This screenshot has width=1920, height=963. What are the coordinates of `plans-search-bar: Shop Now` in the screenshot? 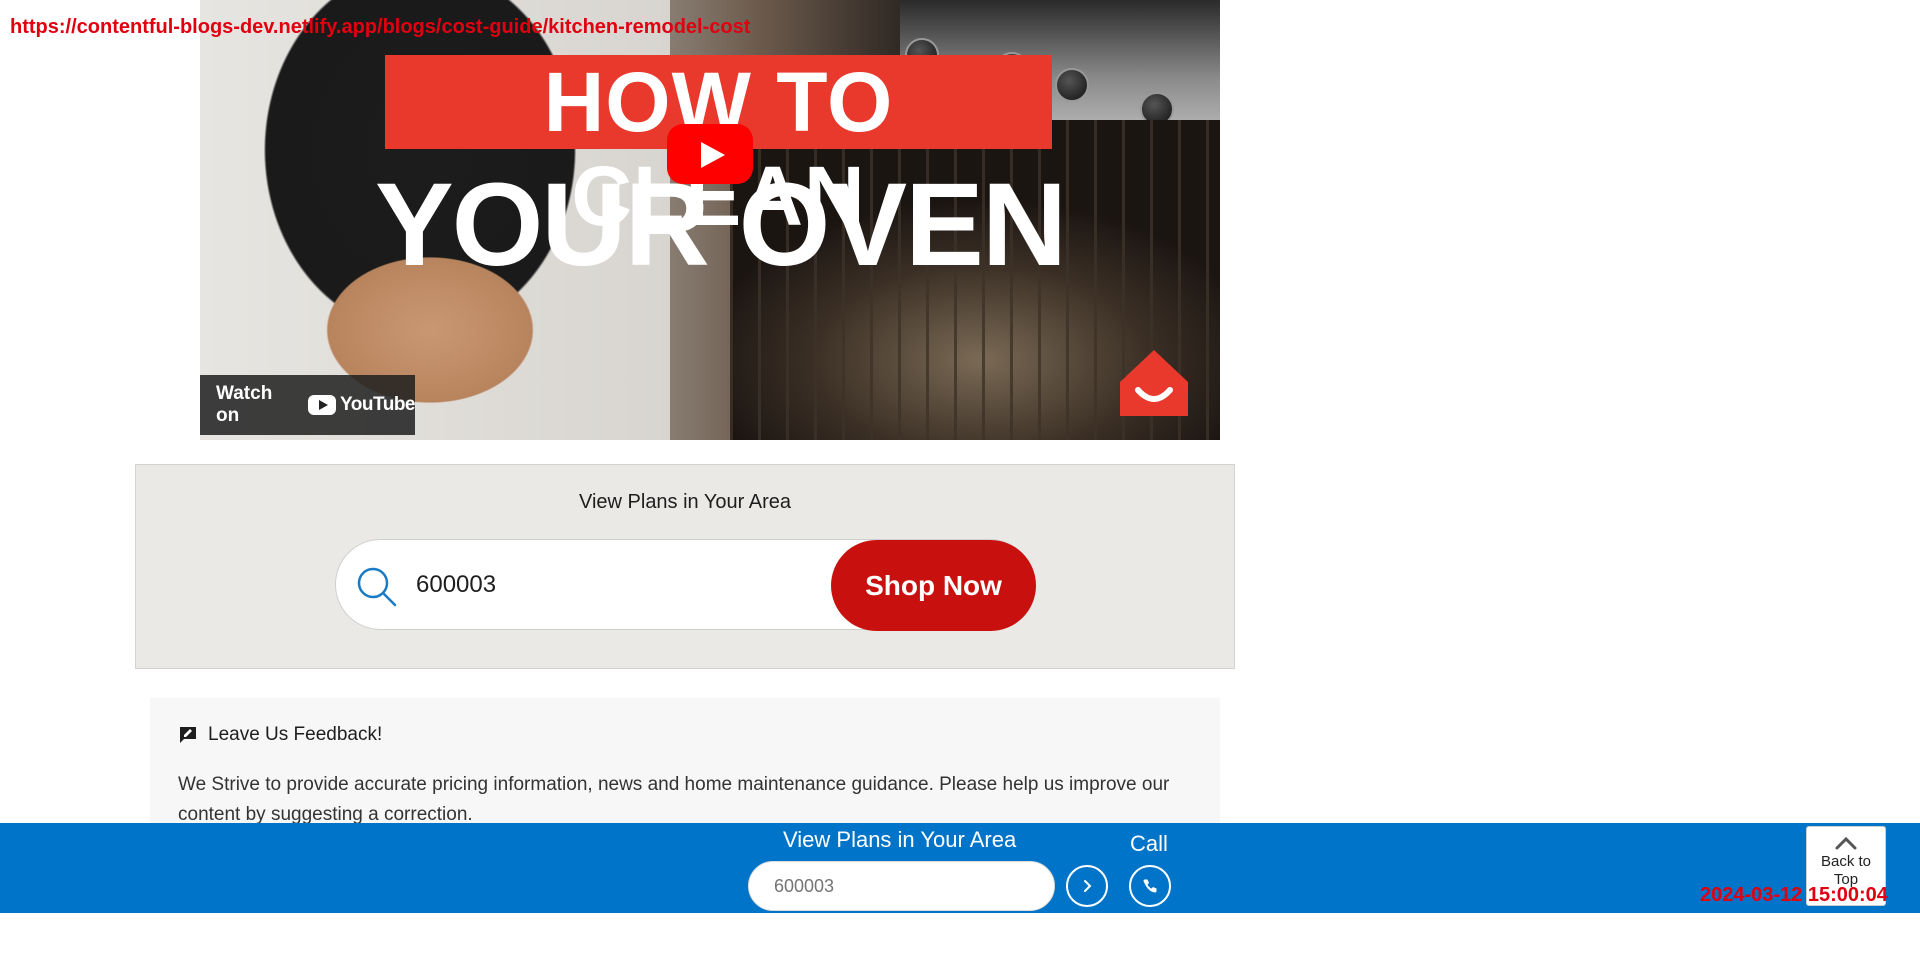 It's located at (685, 585).